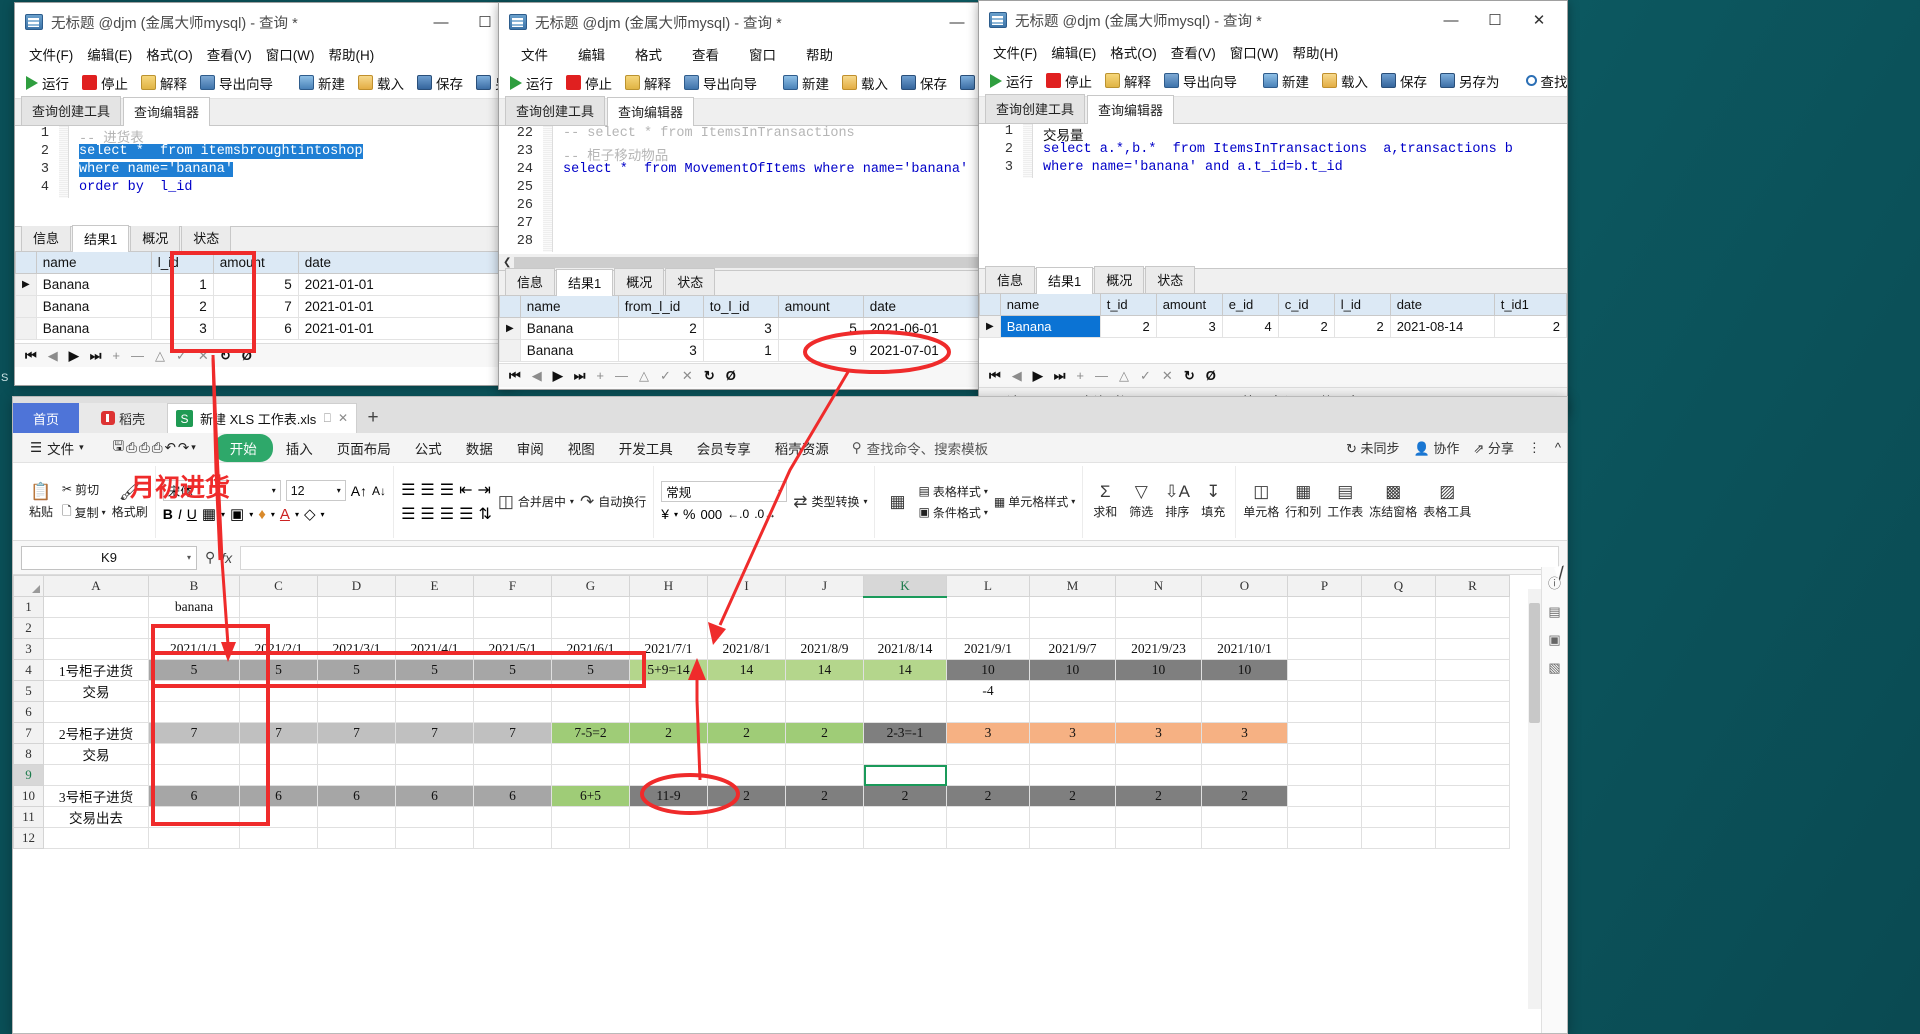 Image resolution: width=1920 pixels, height=1034 pixels. I want to click on cell-N9, so click(1158, 775).